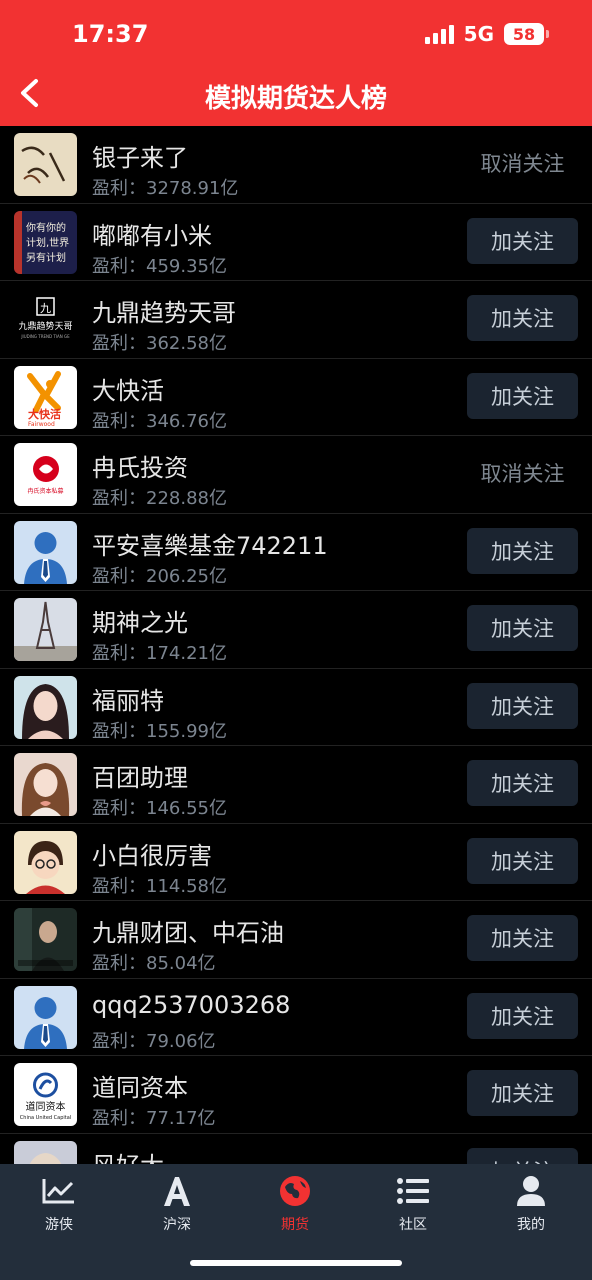  What do you see at coordinates (128, 1155) in the screenshot?
I see `user-name: 风好大` at bounding box center [128, 1155].